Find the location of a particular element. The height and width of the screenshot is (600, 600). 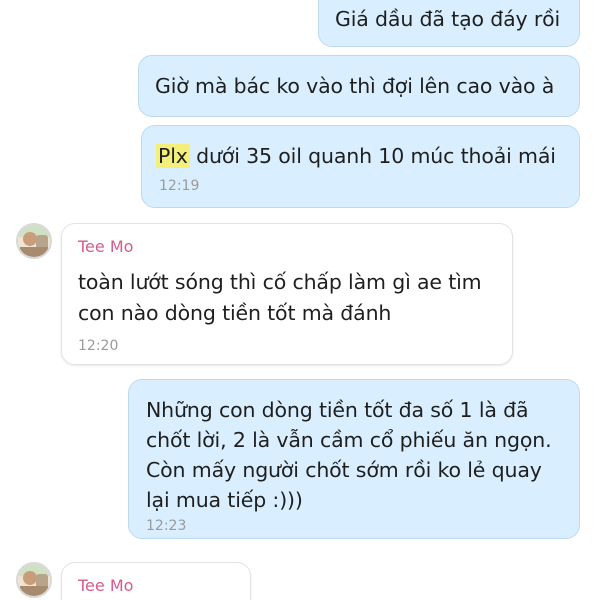

message-text: Những con dòng tiền tốt đa số 1 là đã is located at coordinates (337, 410).